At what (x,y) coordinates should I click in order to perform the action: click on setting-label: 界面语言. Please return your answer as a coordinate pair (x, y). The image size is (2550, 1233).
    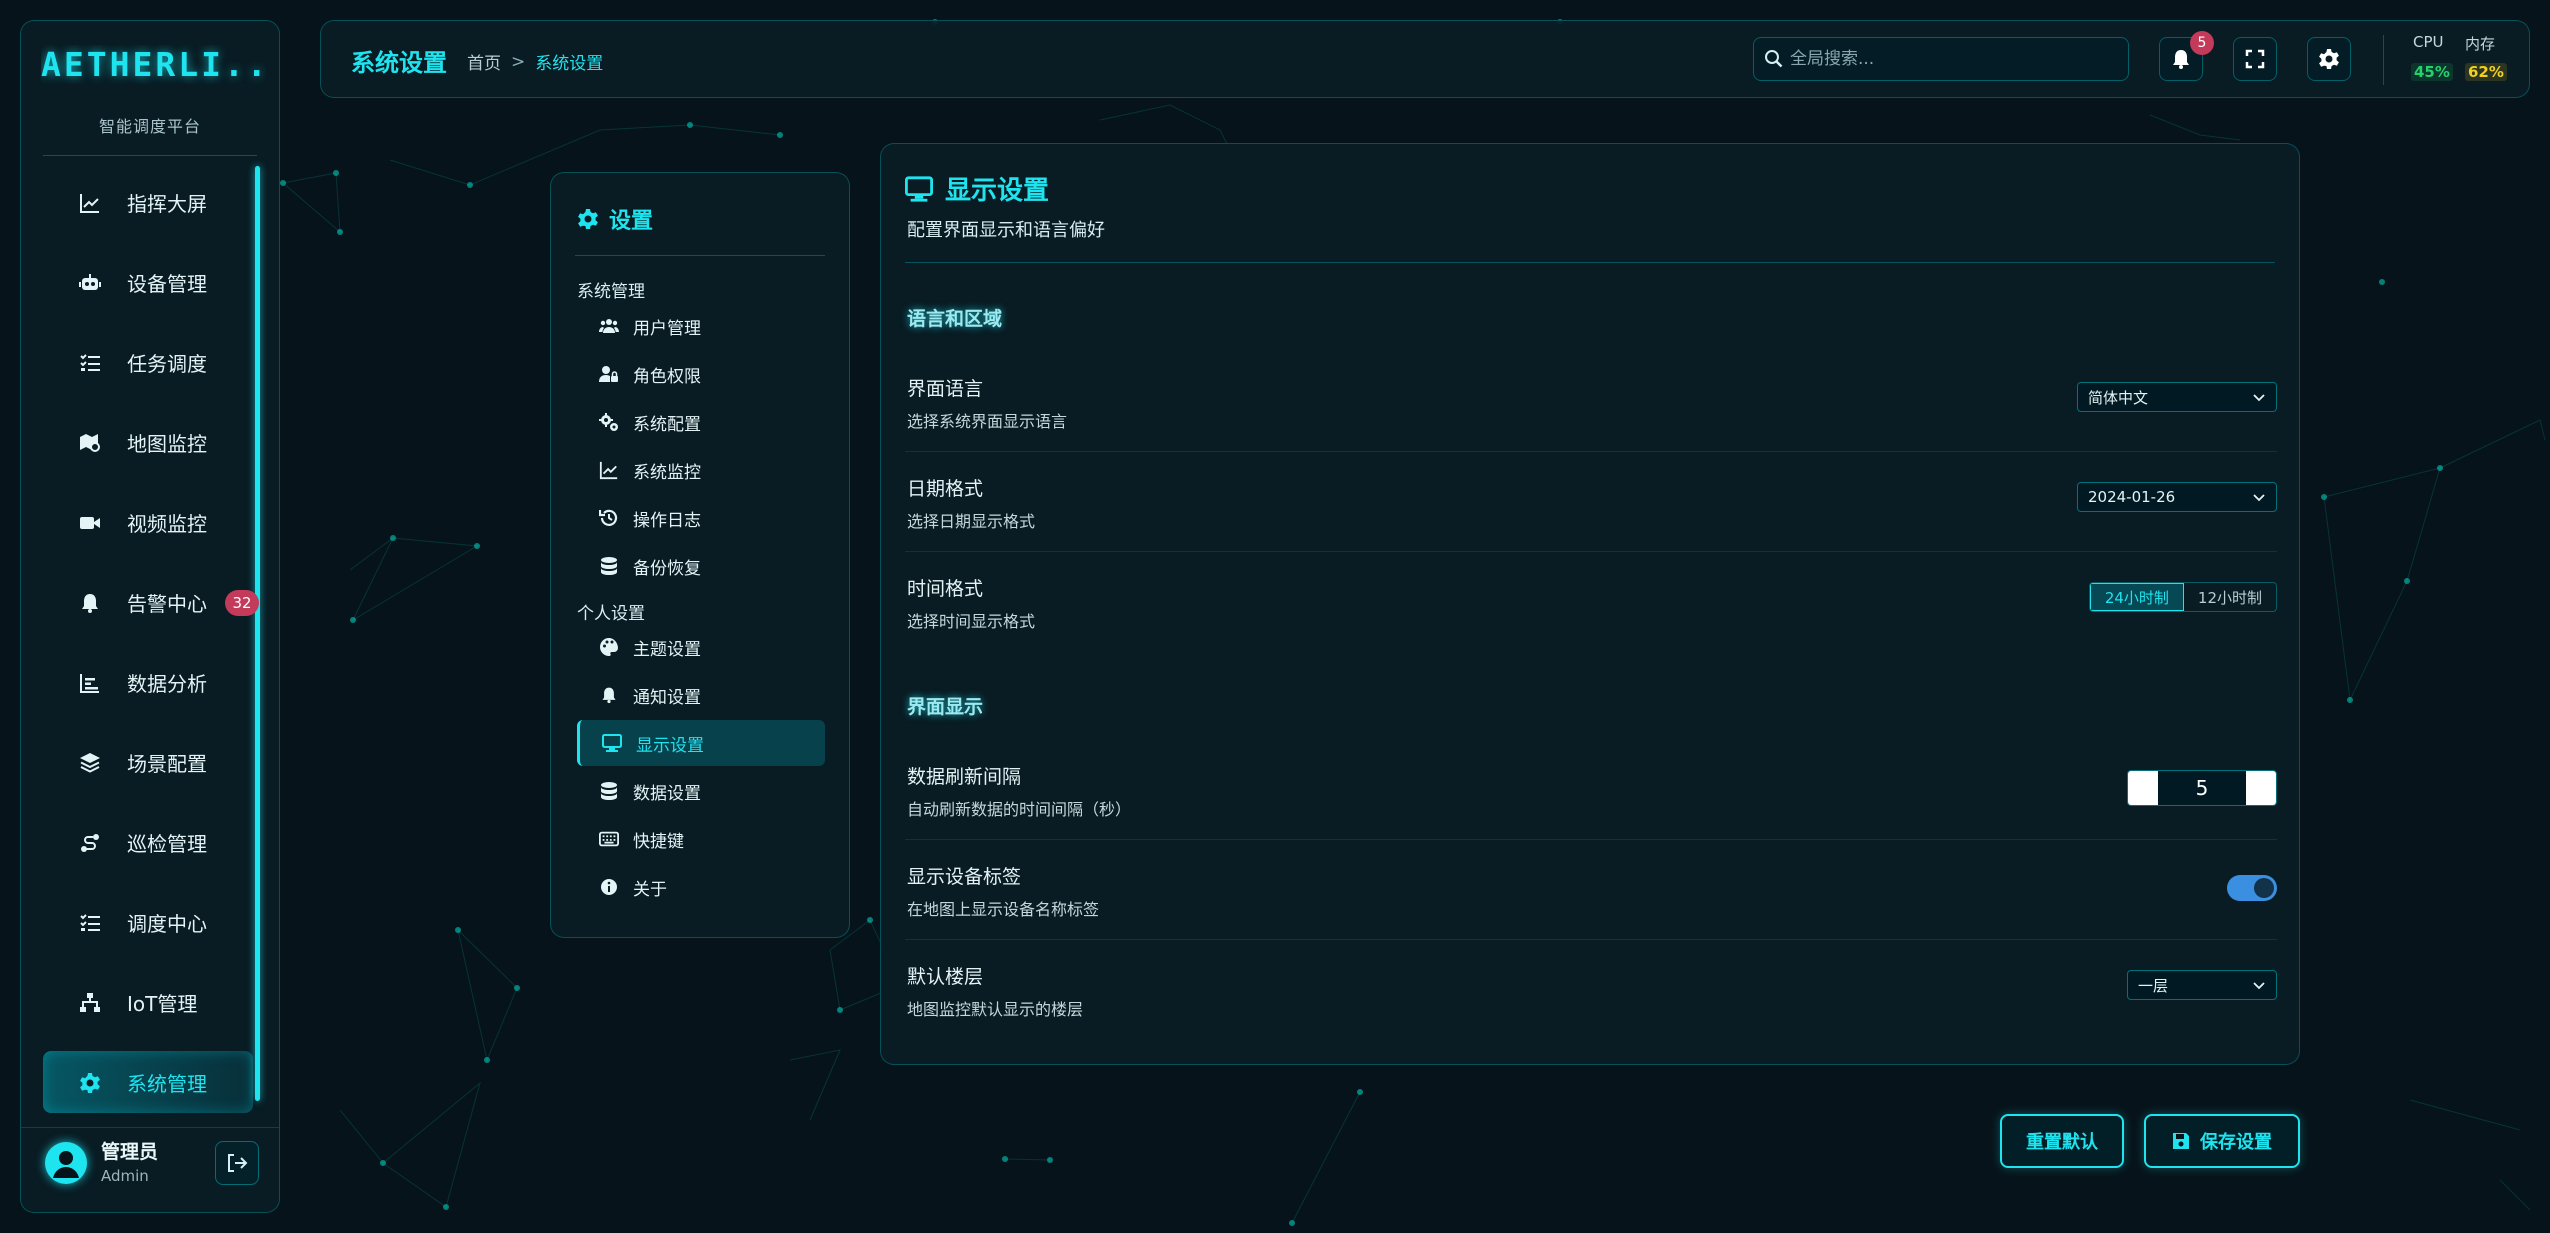
    Looking at the image, I should click on (945, 389).